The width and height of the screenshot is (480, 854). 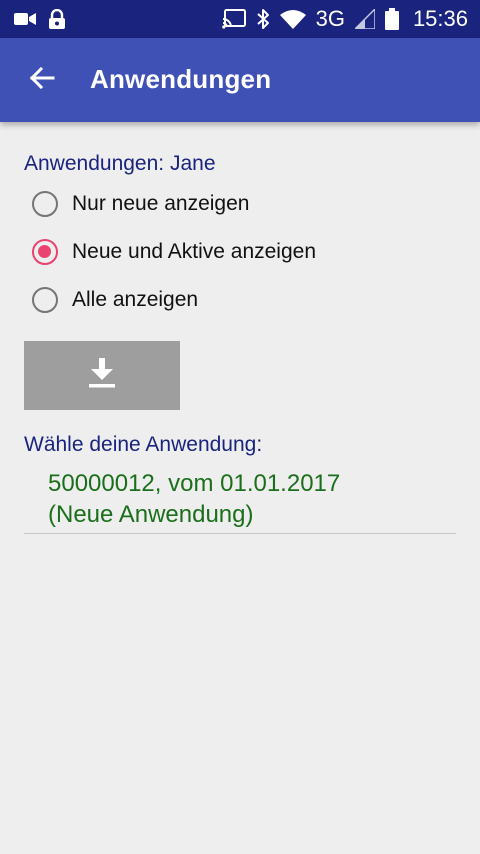 What do you see at coordinates (330, 18) in the screenshot?
I see `network-type: 3G` at bounding box center [330, 18].